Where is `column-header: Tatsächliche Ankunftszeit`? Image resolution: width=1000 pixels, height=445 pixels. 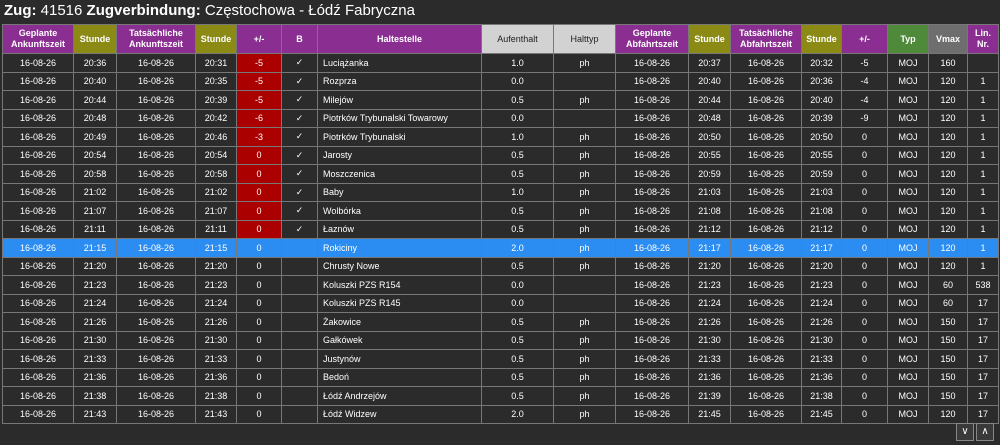 column-header: Tatsächliche Ankunftszeit is located at coordinates (156, 39).